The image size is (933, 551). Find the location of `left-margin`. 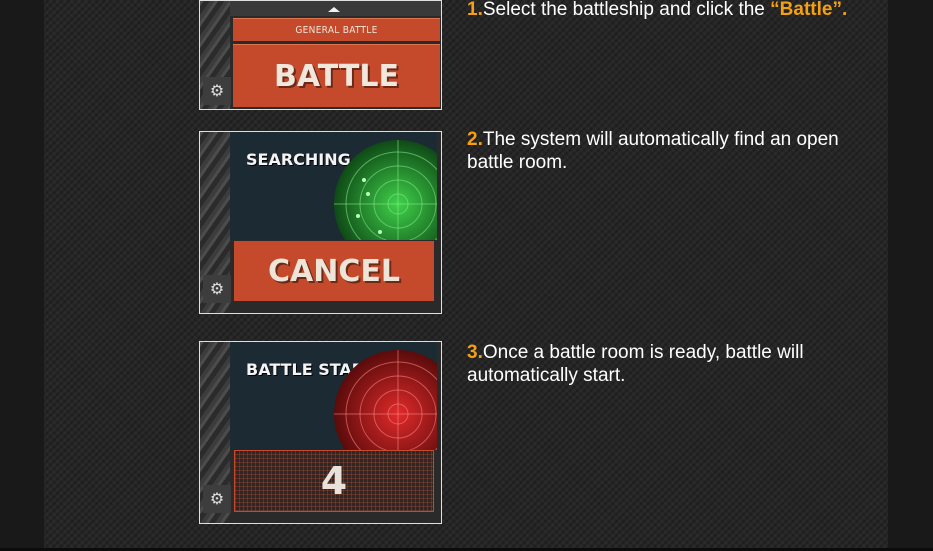

left-margin is located at coordinates (22, 275).